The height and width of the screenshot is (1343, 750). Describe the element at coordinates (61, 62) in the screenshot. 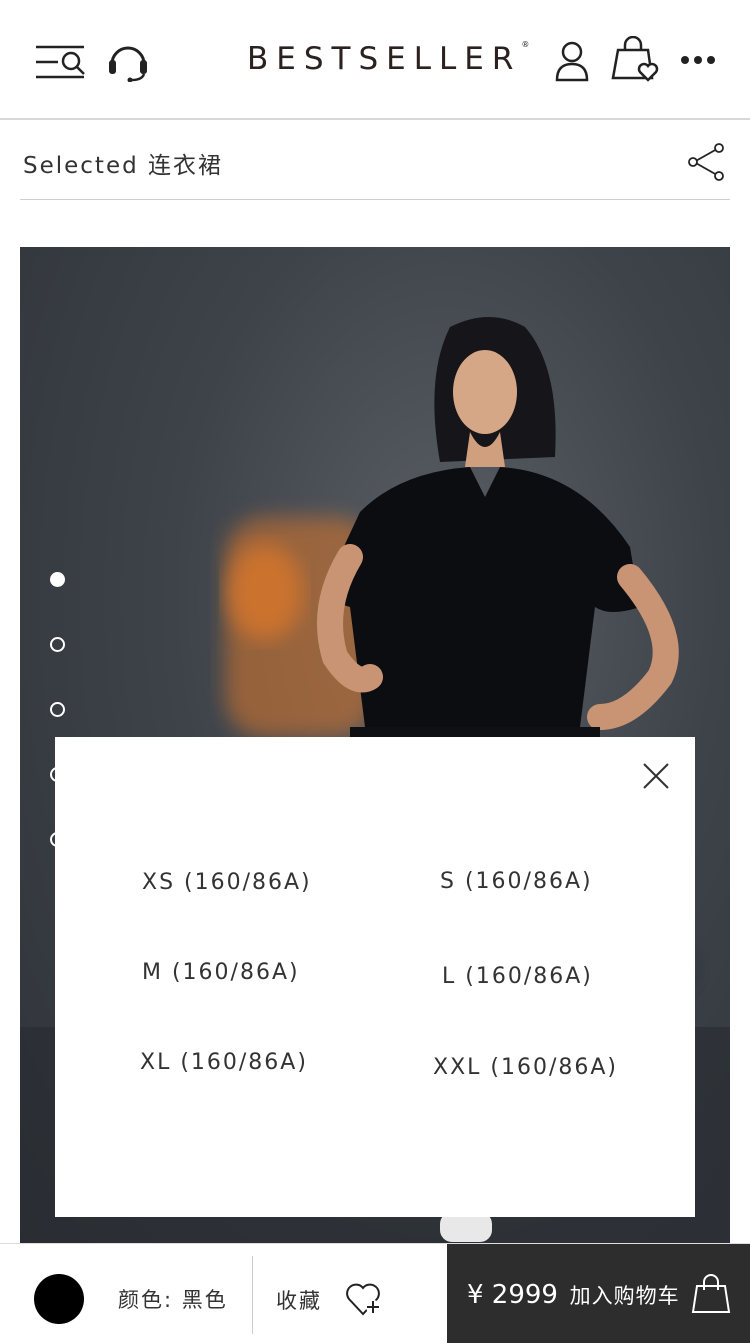

I see `menu-search-icon` at that location.